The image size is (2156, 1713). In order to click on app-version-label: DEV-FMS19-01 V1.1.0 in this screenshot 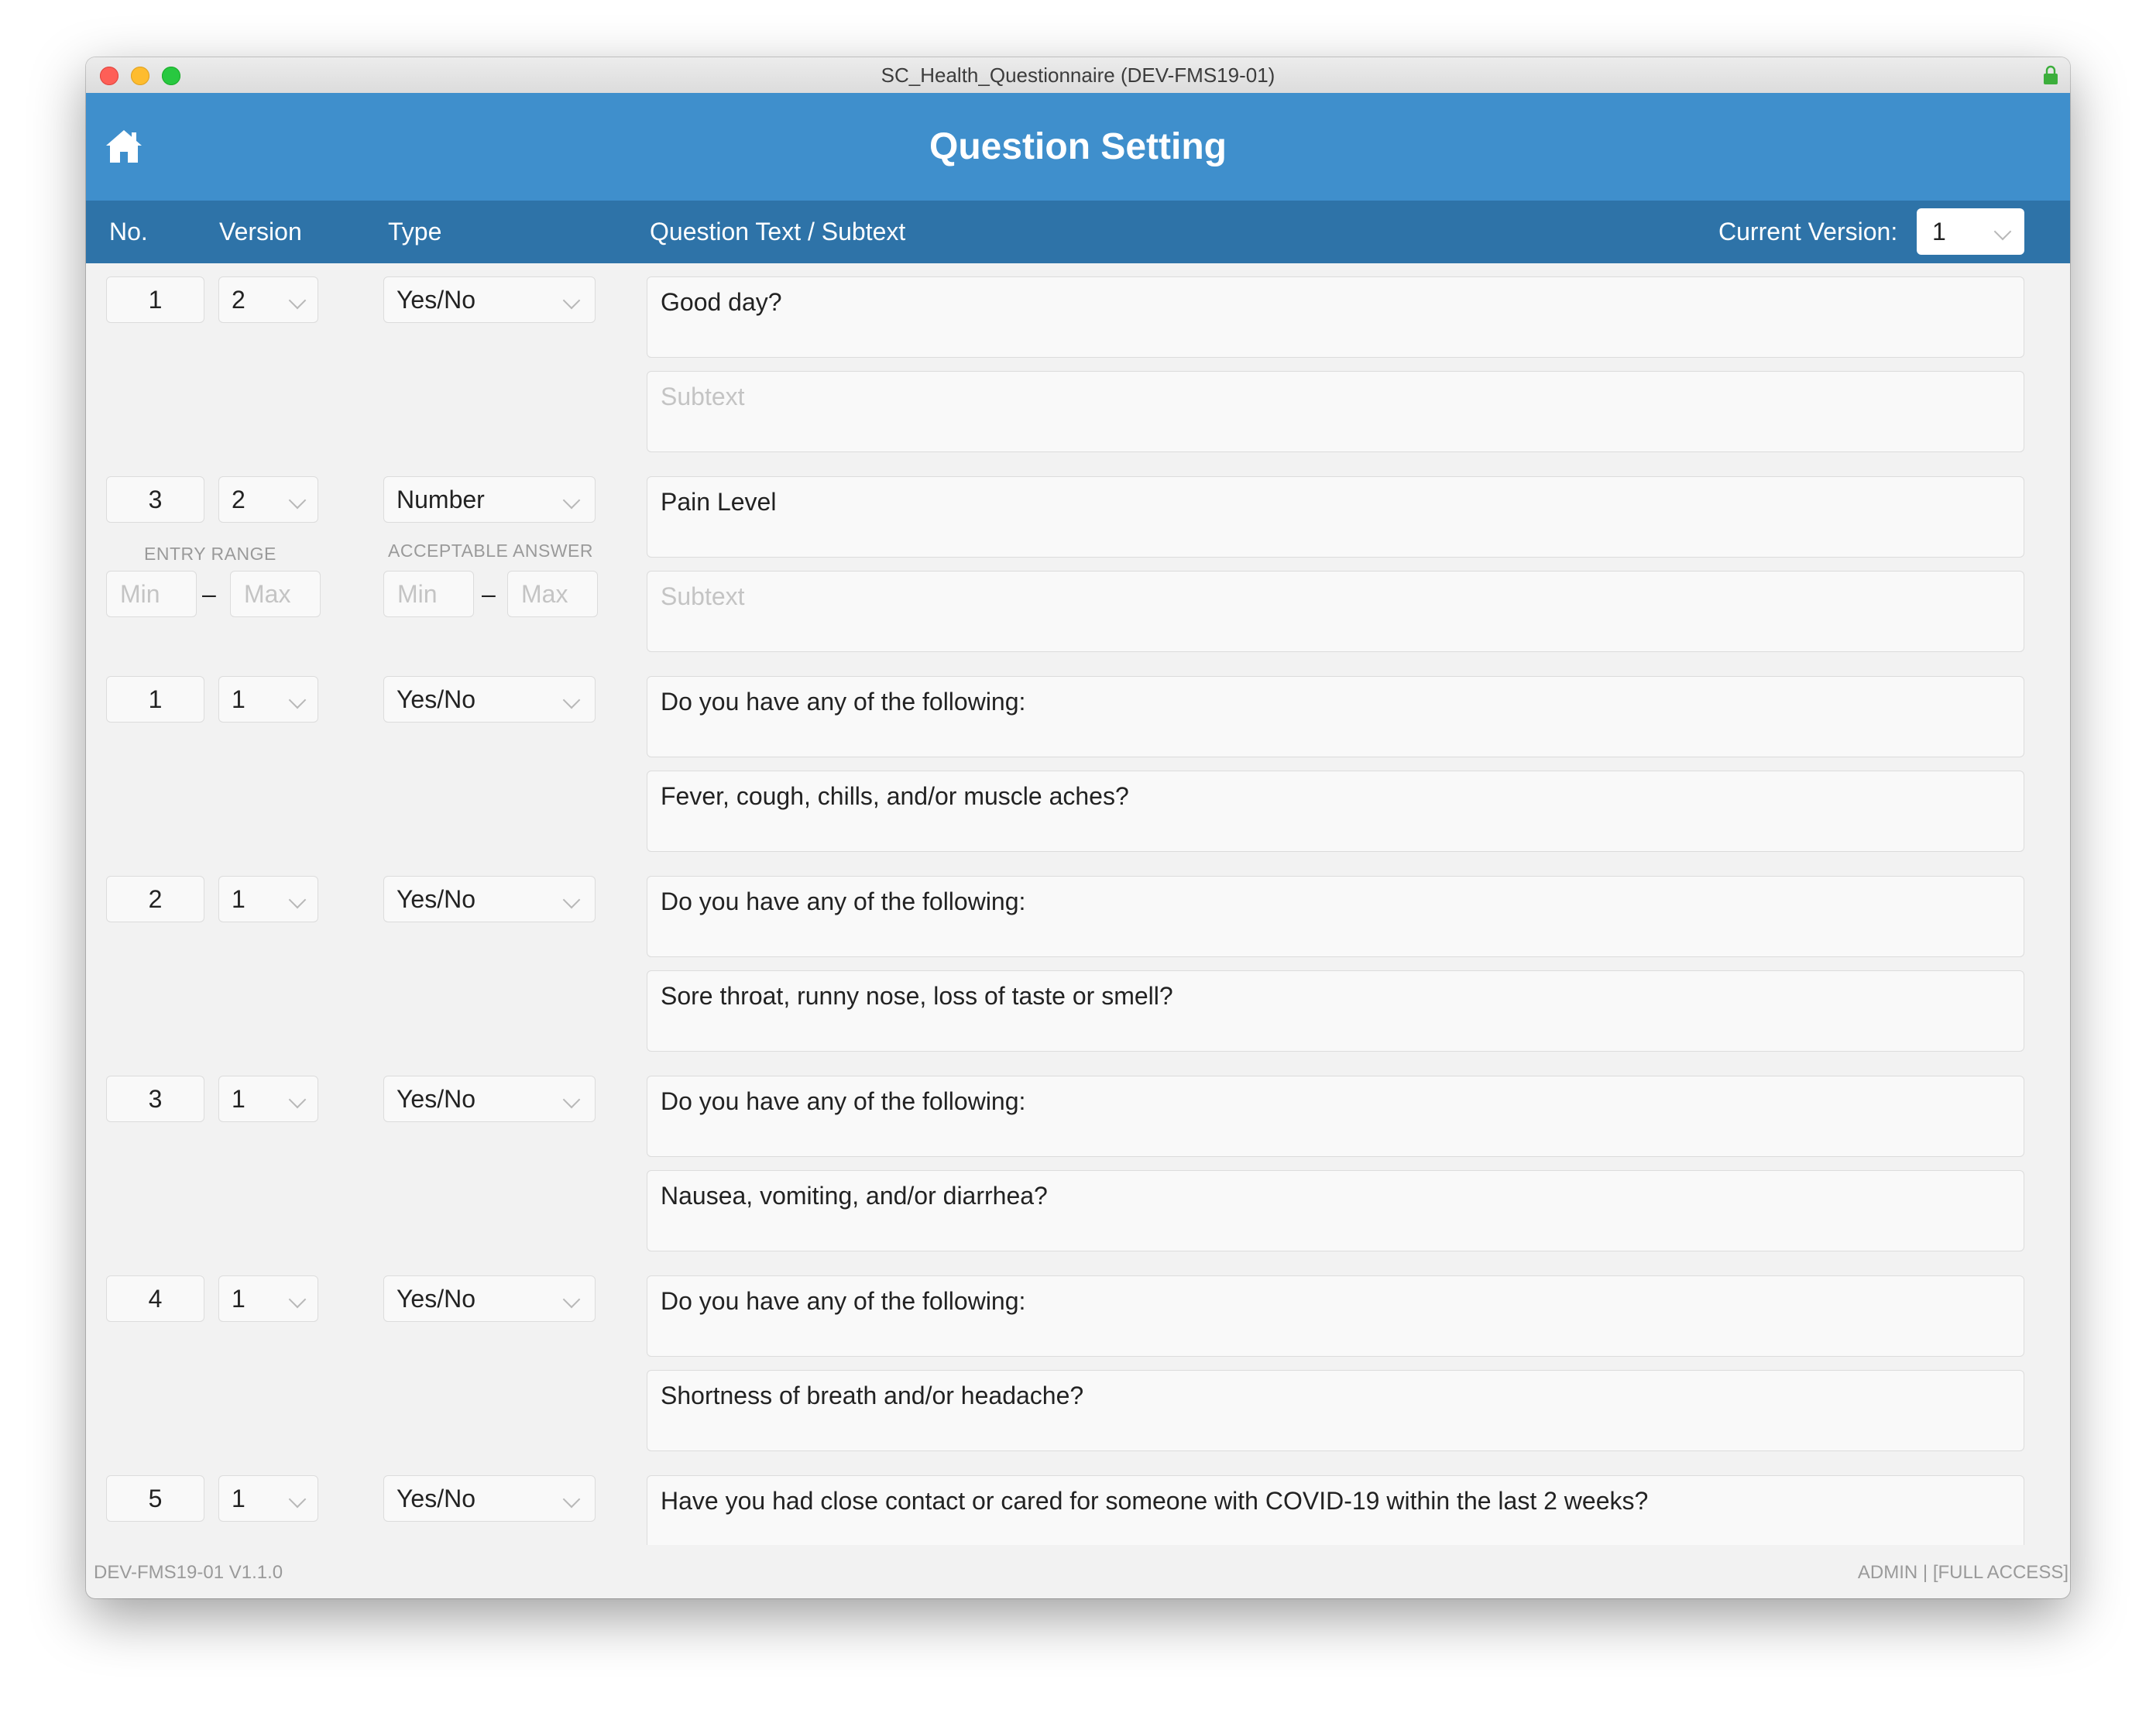, I will do `click(189, 1572)`.